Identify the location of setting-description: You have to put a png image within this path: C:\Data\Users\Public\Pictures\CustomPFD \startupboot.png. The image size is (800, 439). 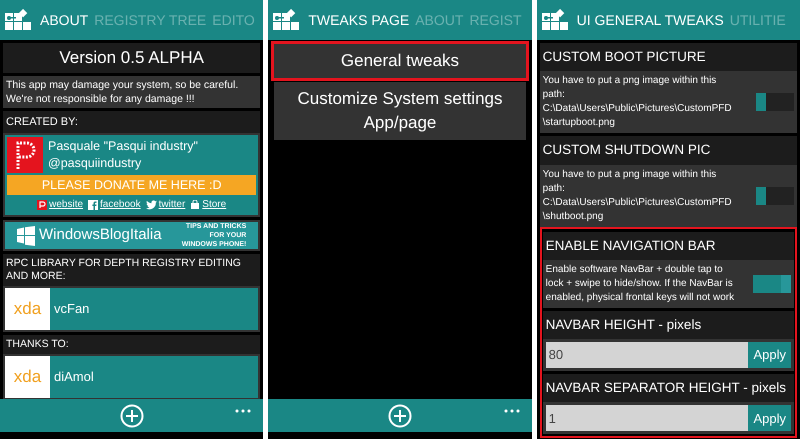
(637, 102).